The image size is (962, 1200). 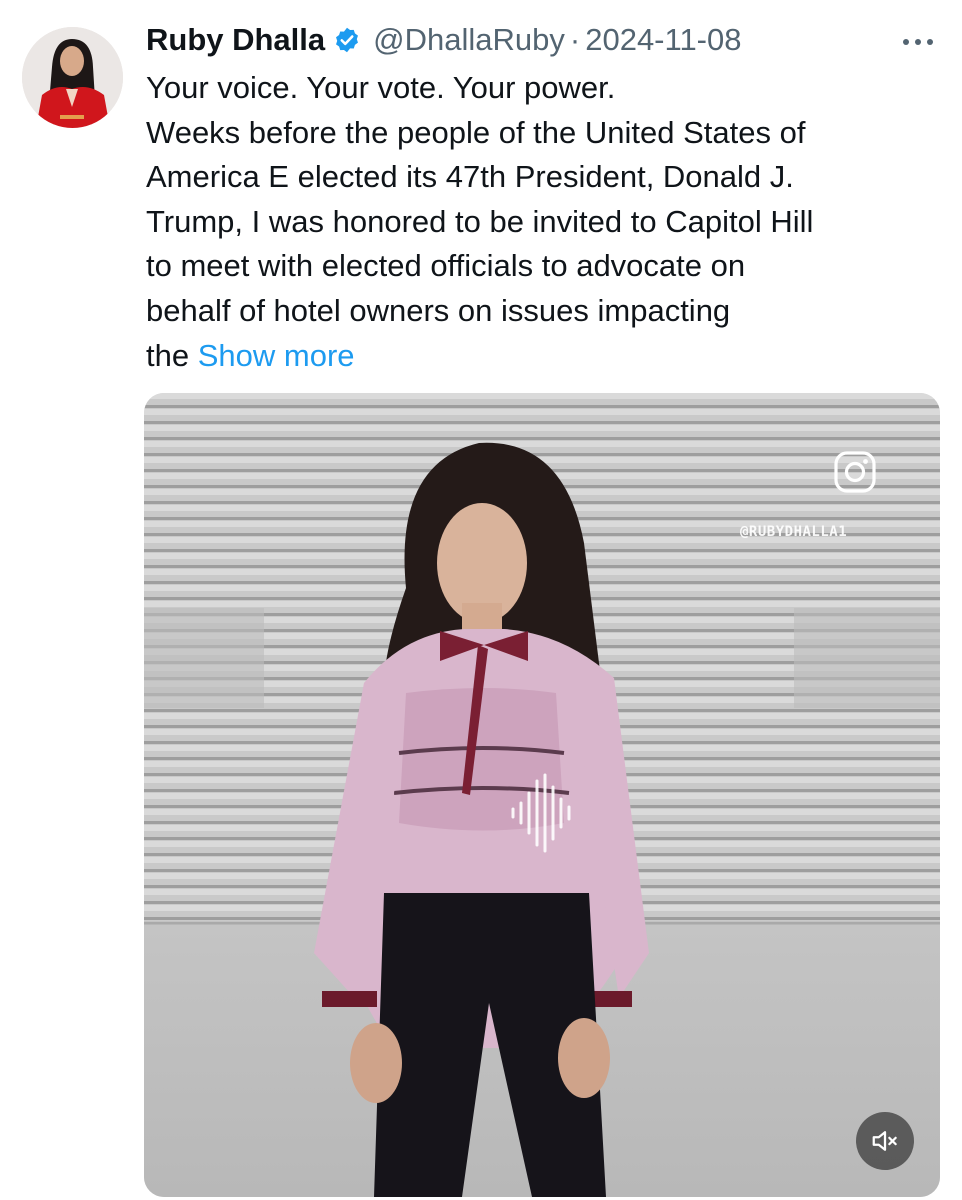 What do you see at coordinates (794, 532) in the screenshot?
I see `instagram-watermark-handle: @RUBYDHALLA1` at bounding box center [794, 532].